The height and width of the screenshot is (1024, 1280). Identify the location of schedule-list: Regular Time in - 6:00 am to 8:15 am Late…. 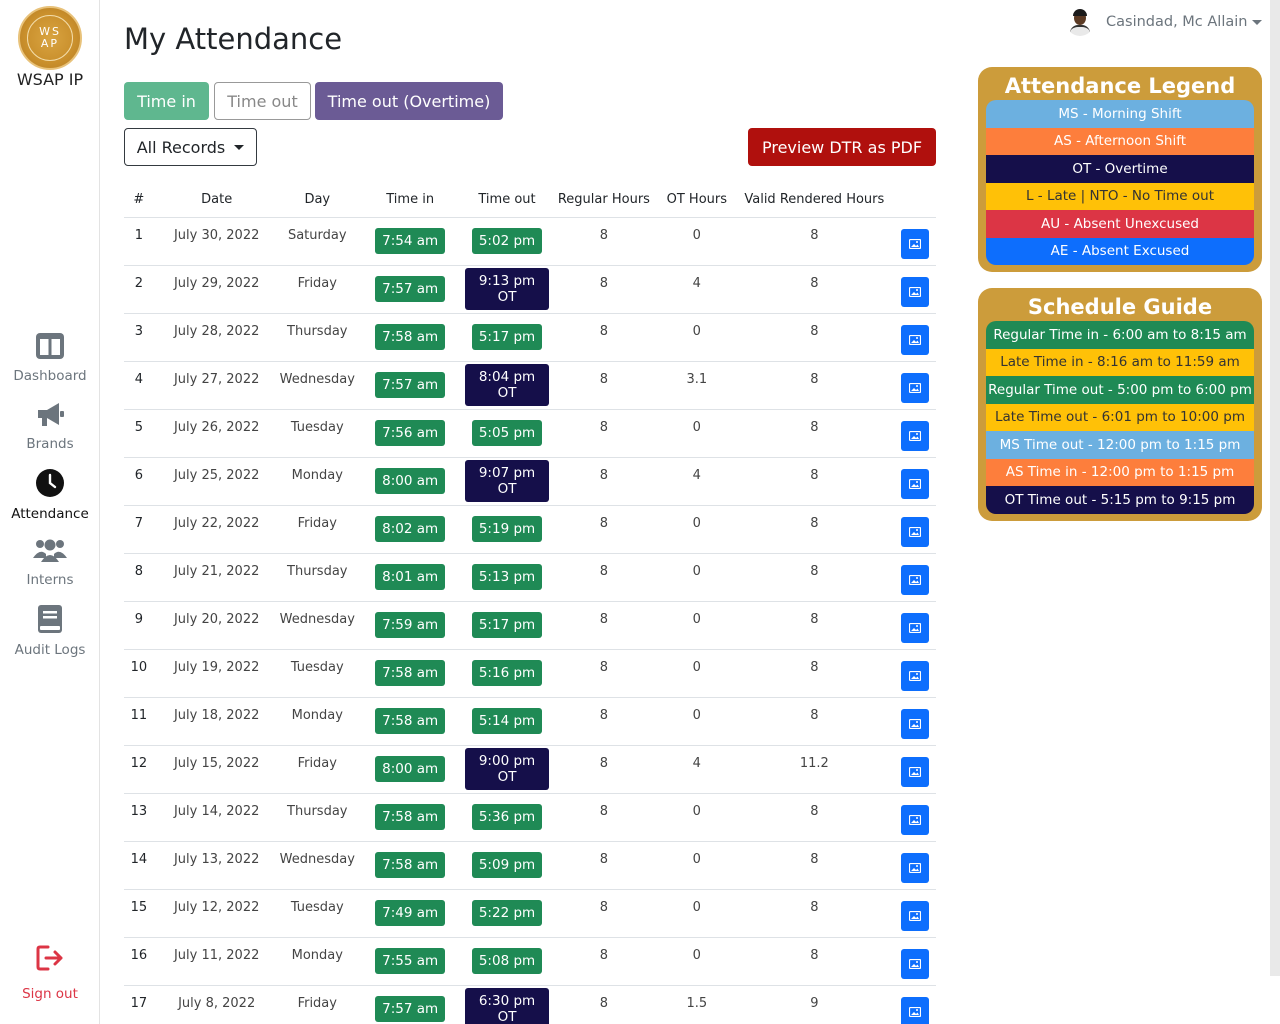
(1120, 417).